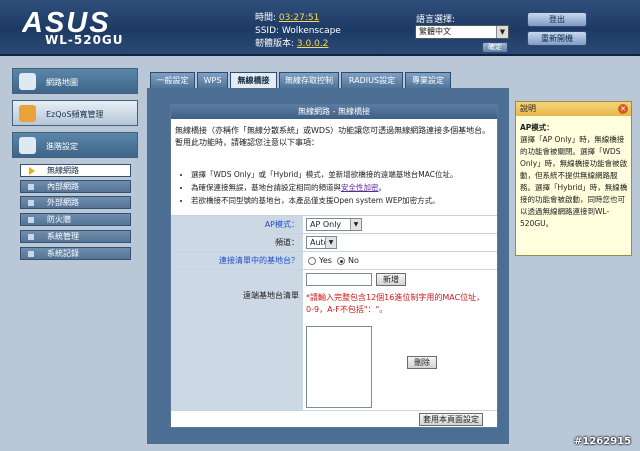 This screenshot has width=640, height=451. Describe the element at coordinates (84, 40) in the screenshot. I see `model-name: WL-520GU` at that location.